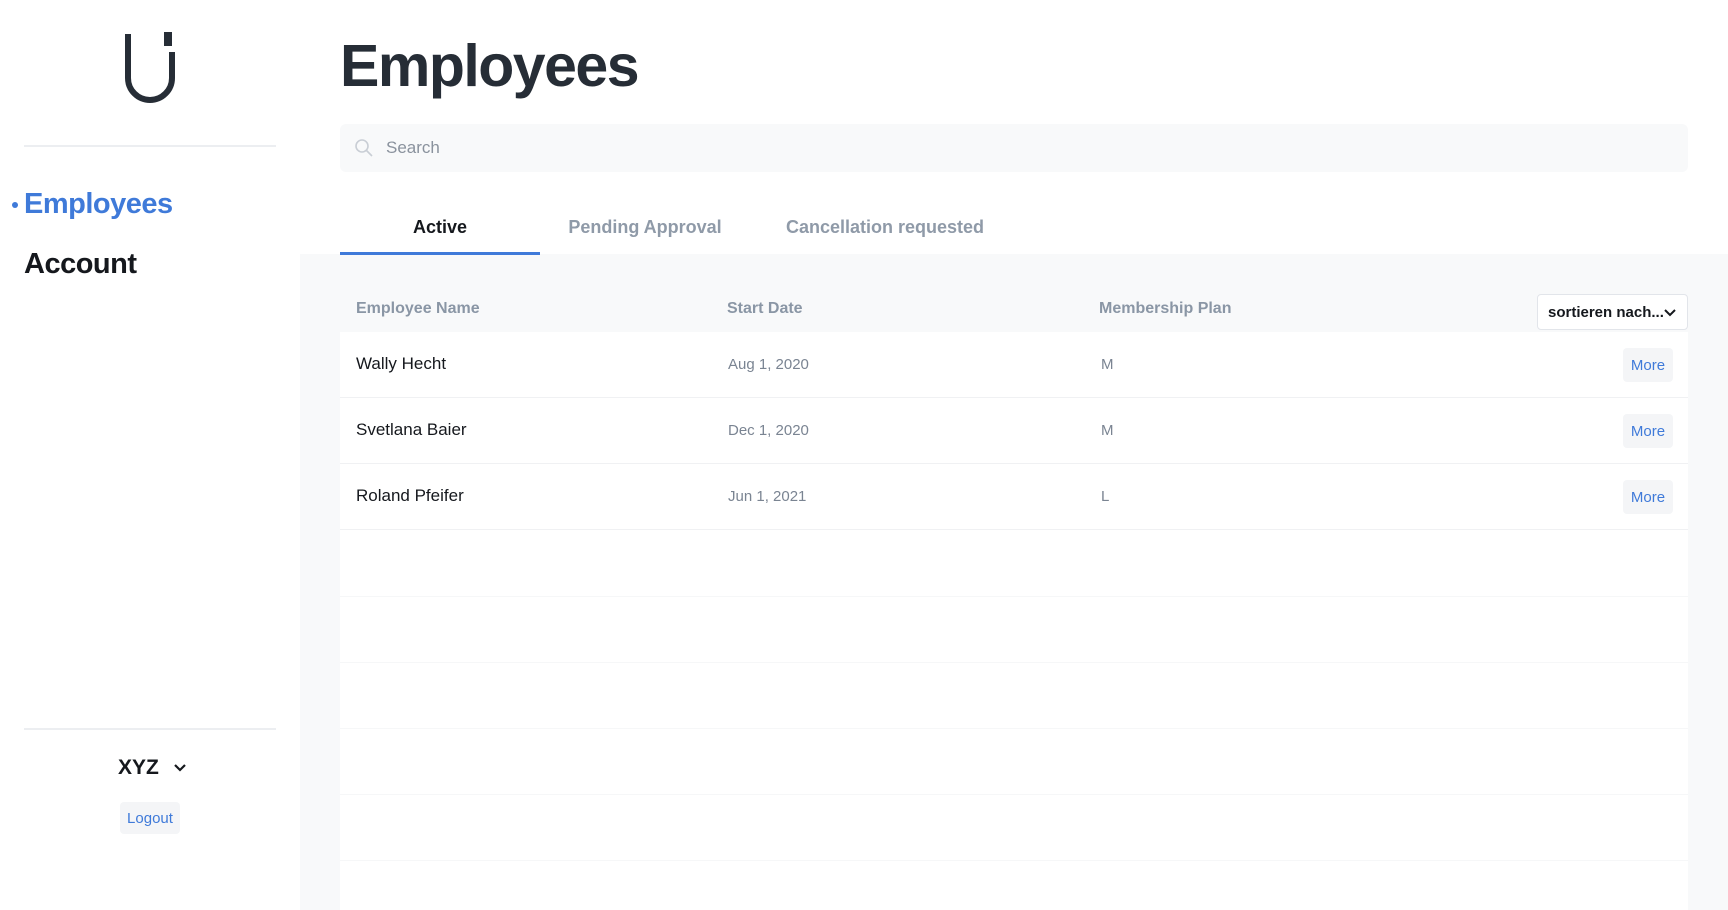 This screenshot has width=1728, height=910. I want to click on tab-active: Active, so click(440, 227).